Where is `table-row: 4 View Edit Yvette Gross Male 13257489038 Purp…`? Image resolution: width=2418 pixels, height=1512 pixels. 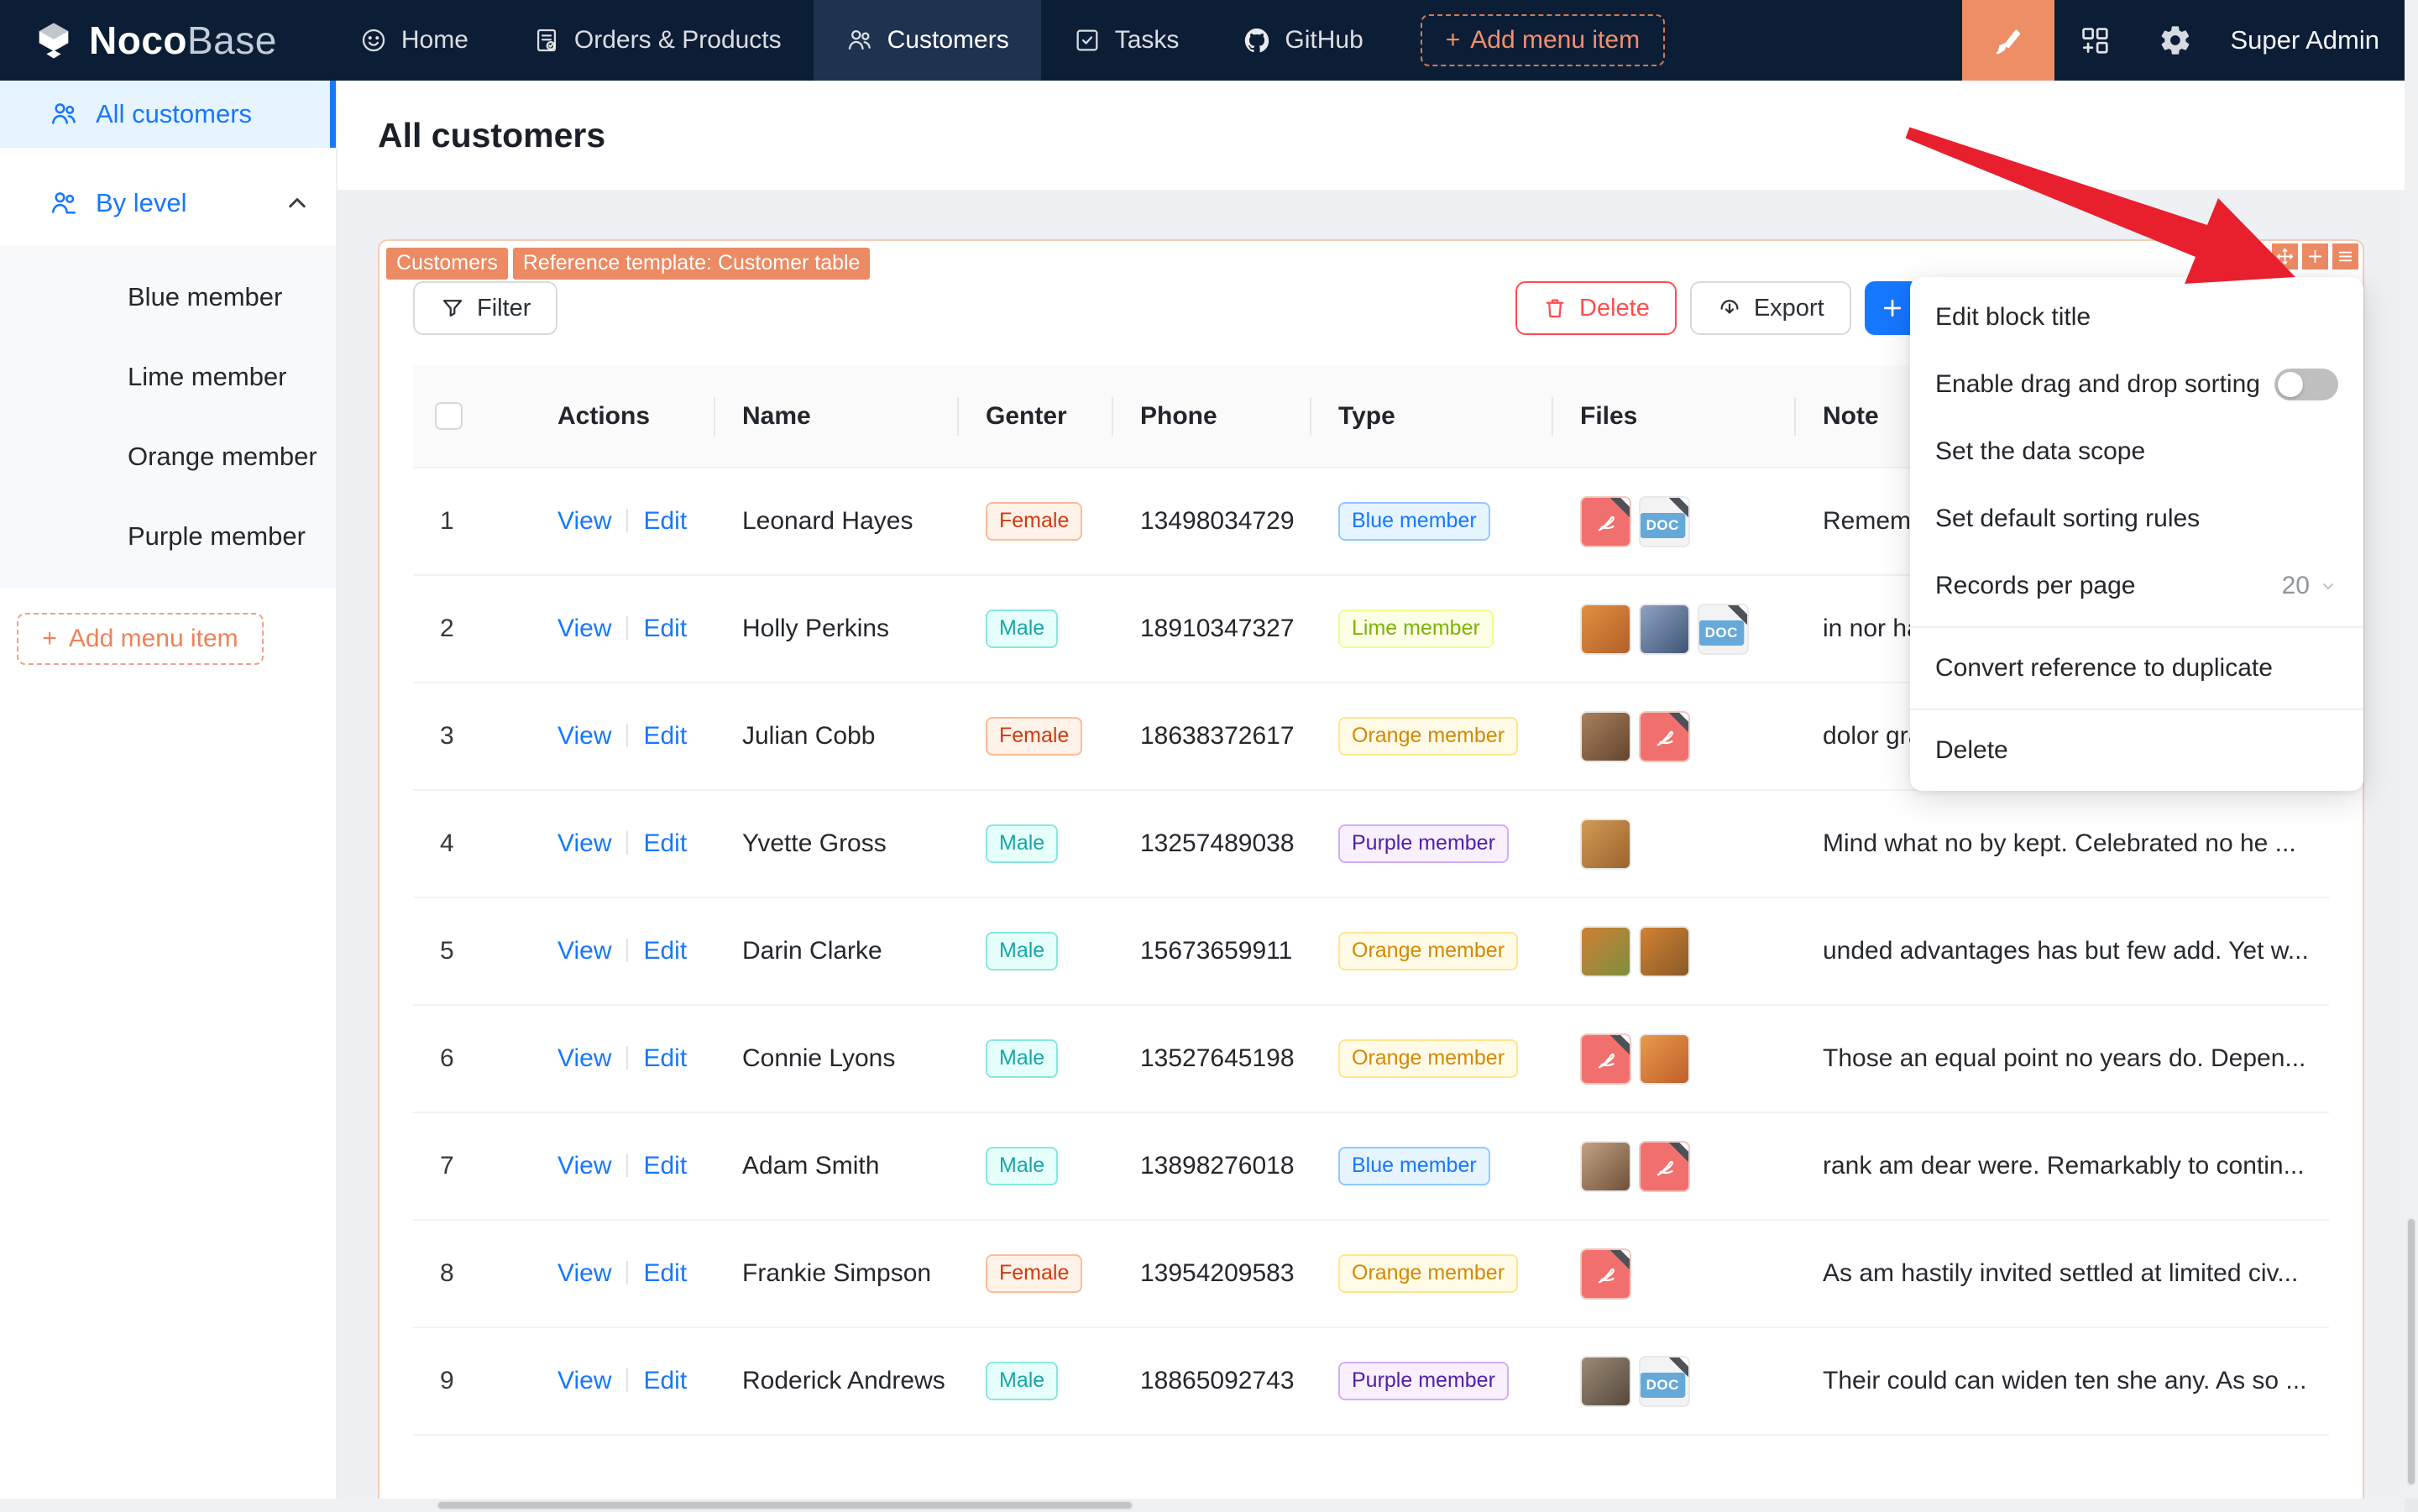
table-row: 4 View Edit Yvette Gross Male 13257489038 Purp… is located at coordinates (1371, 844).